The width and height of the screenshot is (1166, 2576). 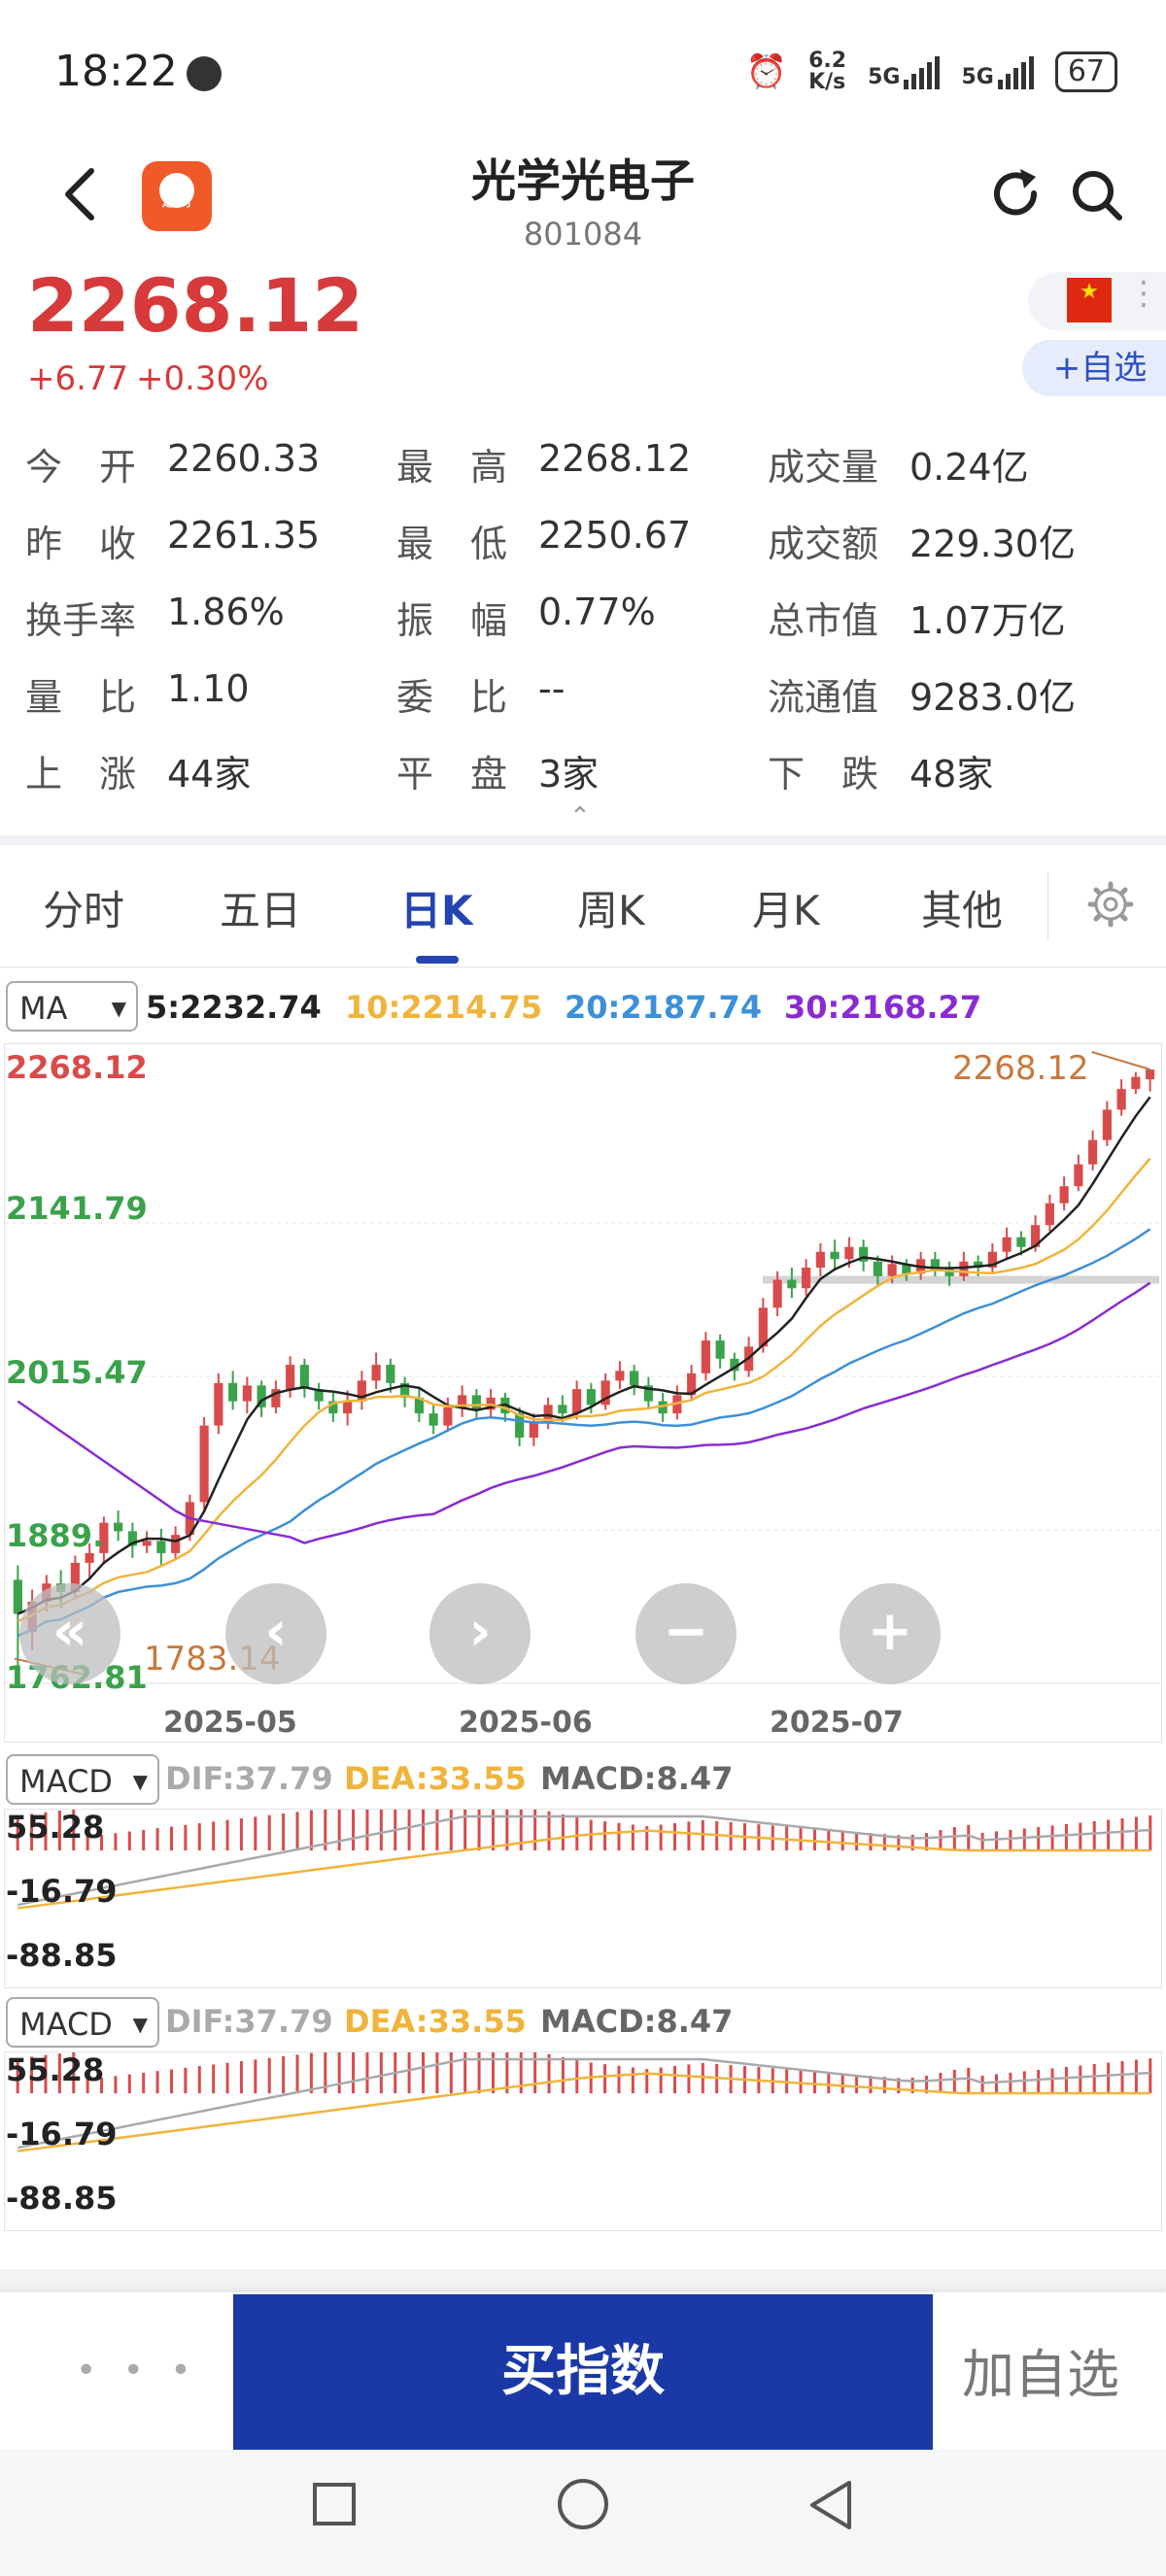 What do you see at coordinates (334, 2504) in the screenshot?
I see `recent-apps-icon` at bounding box center [334, 2504].